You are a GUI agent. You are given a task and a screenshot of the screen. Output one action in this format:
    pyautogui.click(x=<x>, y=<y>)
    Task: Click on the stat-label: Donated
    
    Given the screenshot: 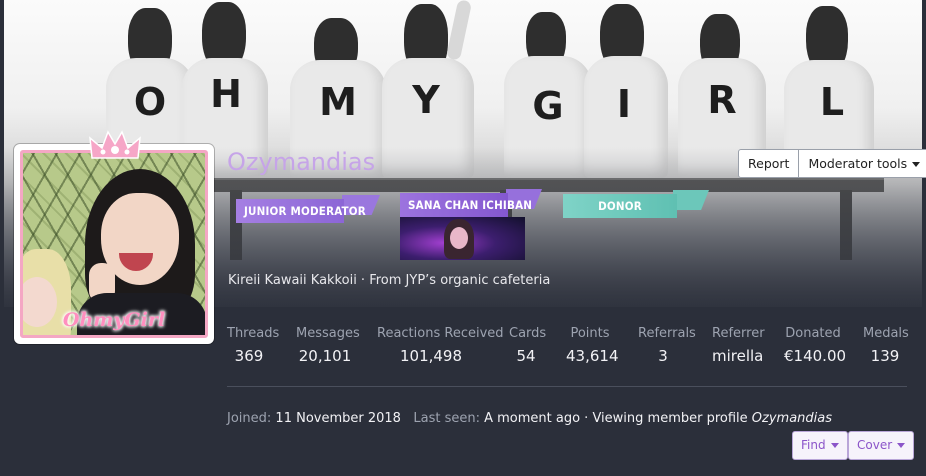 What is the action you would take?
    pyautogui.click(x=813, y=333)
    